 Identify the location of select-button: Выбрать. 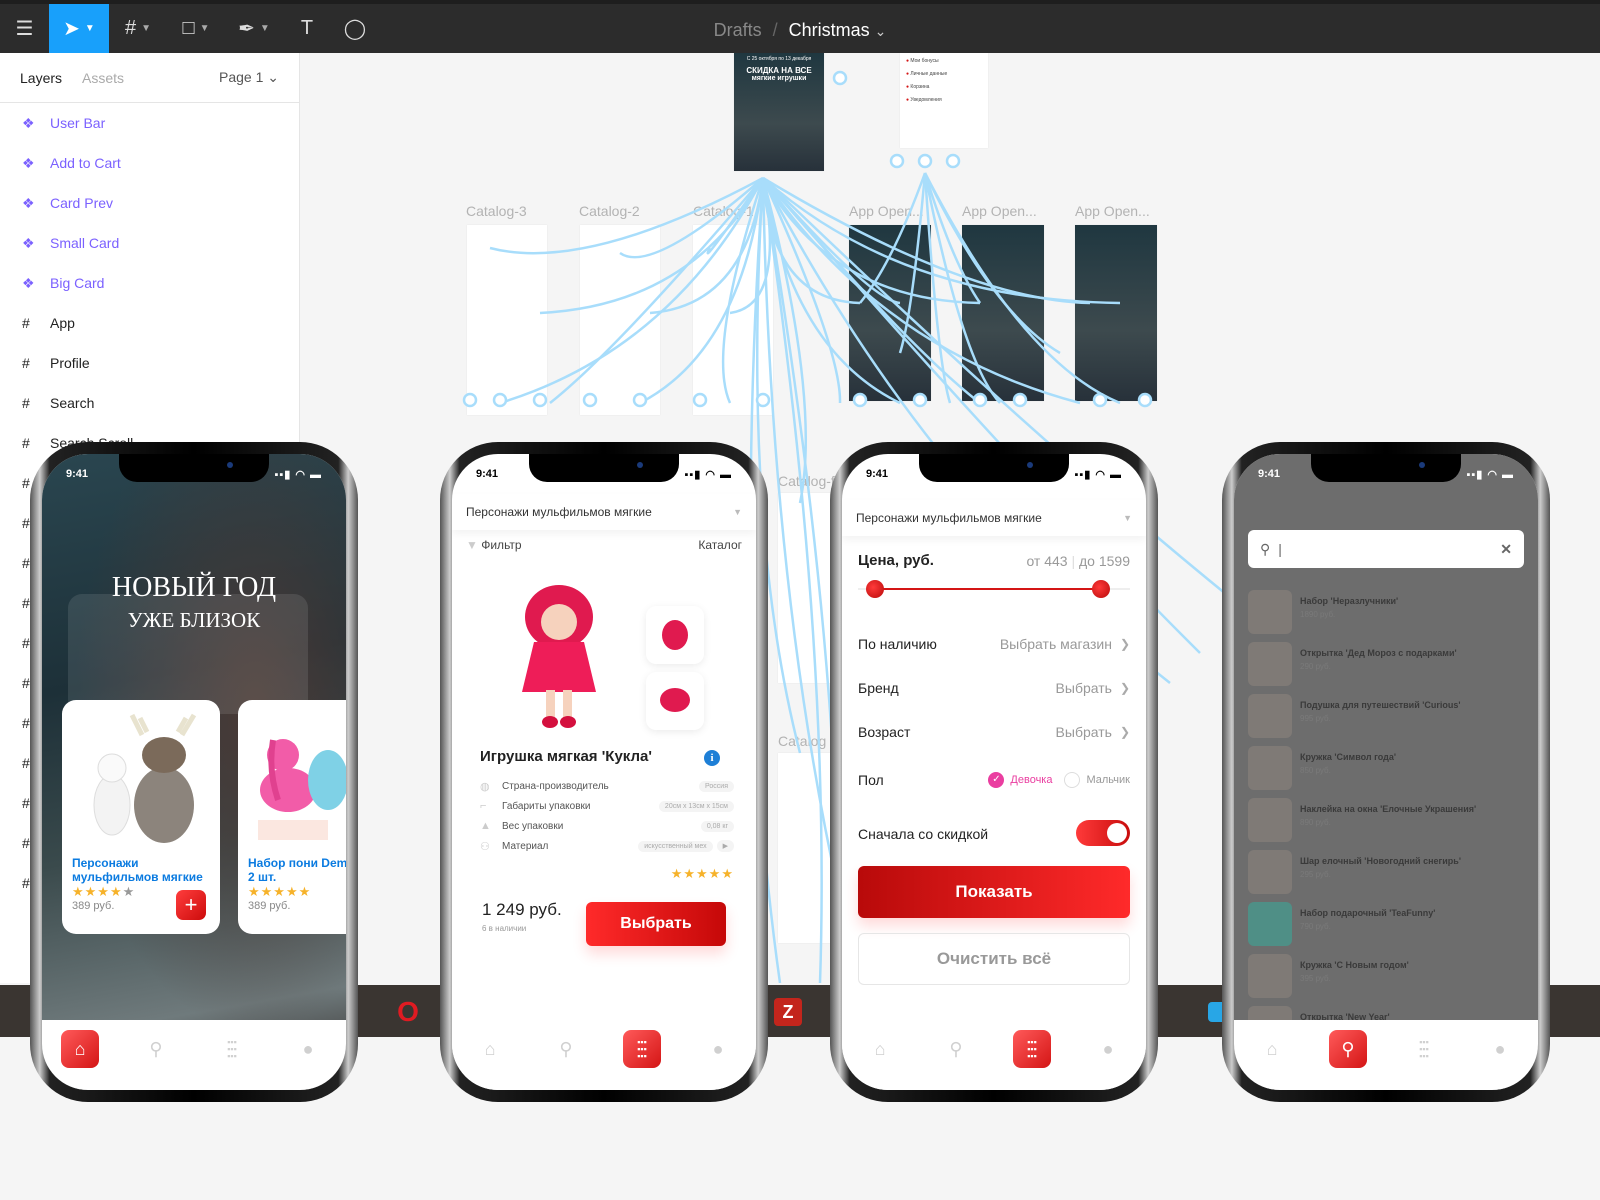
(656, 924).